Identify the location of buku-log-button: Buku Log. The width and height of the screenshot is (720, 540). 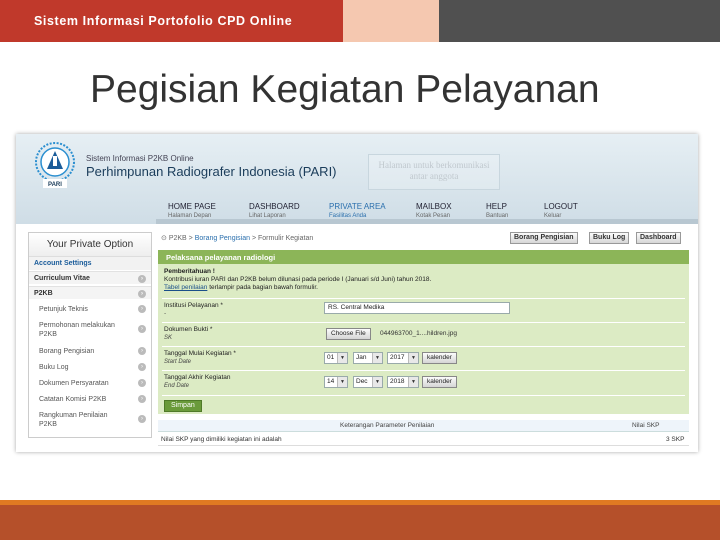
(609, 238).